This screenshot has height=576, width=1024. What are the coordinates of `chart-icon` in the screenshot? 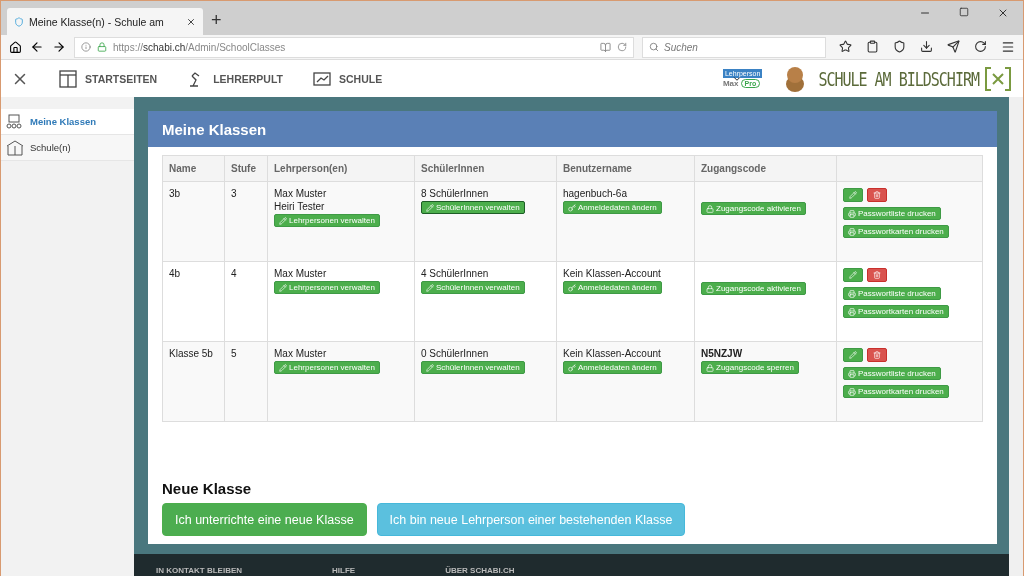 It's located at (321, 78).